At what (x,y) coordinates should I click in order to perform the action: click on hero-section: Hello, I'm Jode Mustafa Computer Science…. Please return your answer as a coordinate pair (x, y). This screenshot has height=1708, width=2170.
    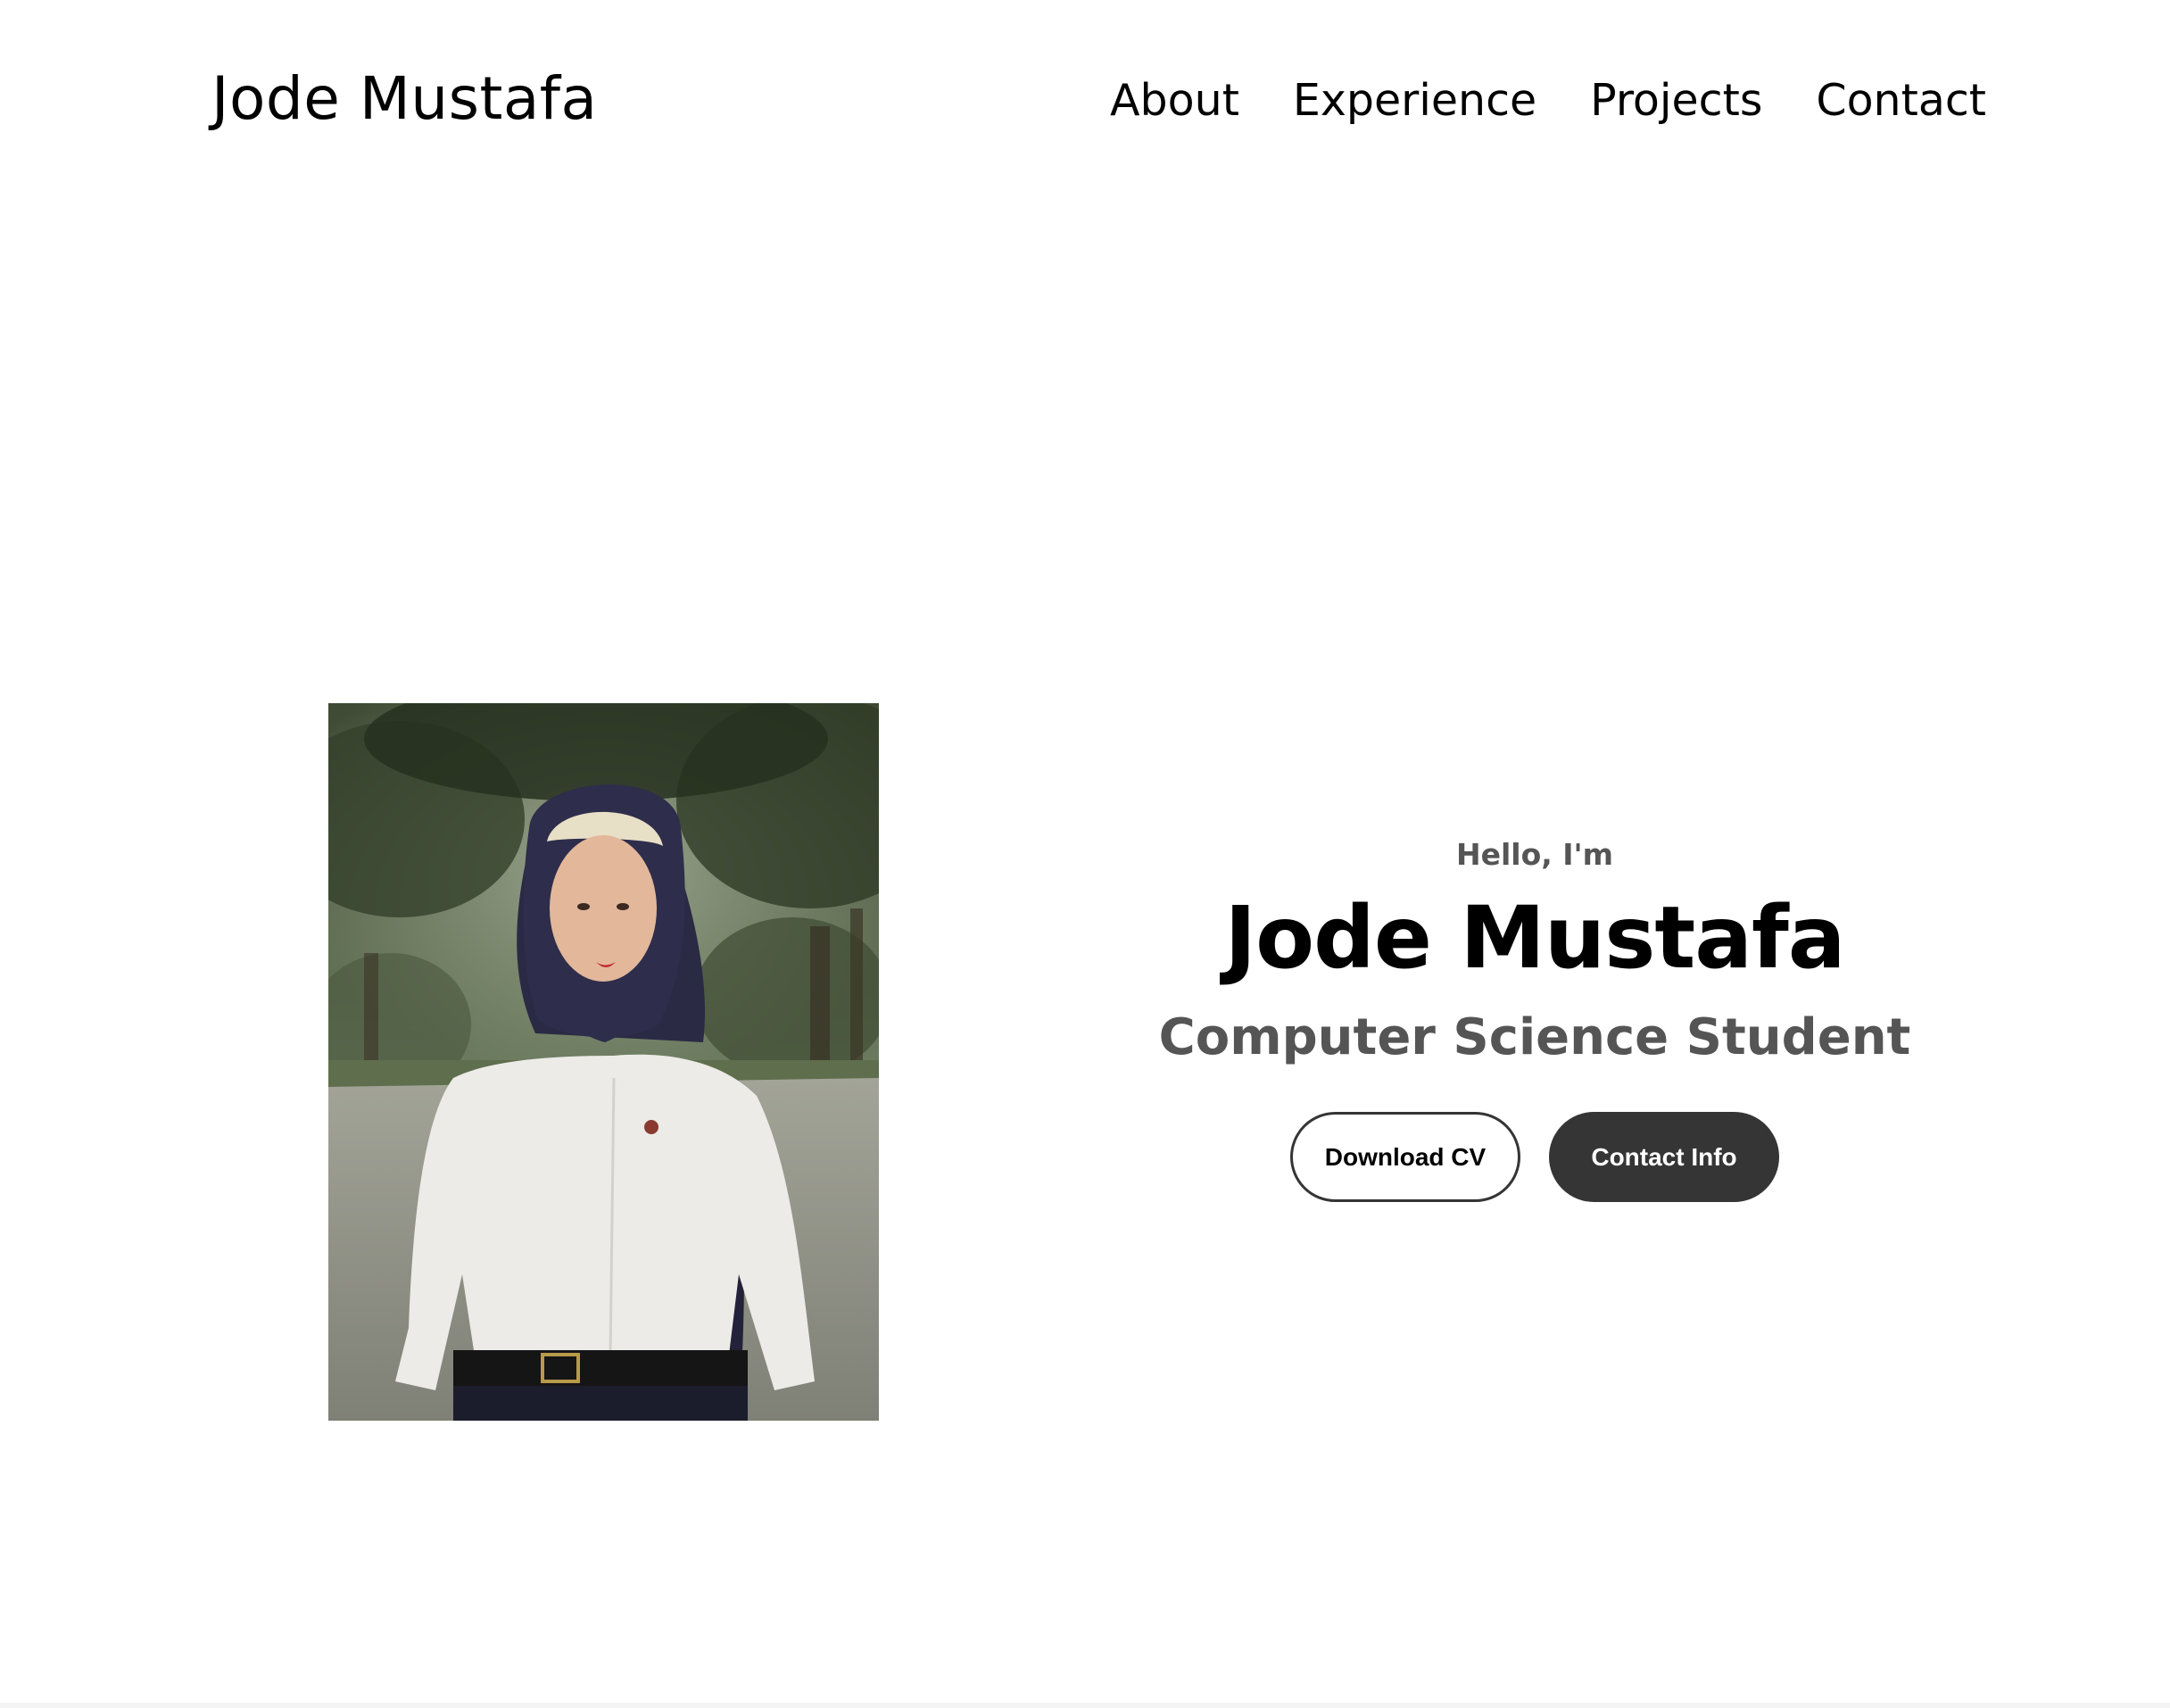
    Looking at the image, I should click on (1534, 1016).